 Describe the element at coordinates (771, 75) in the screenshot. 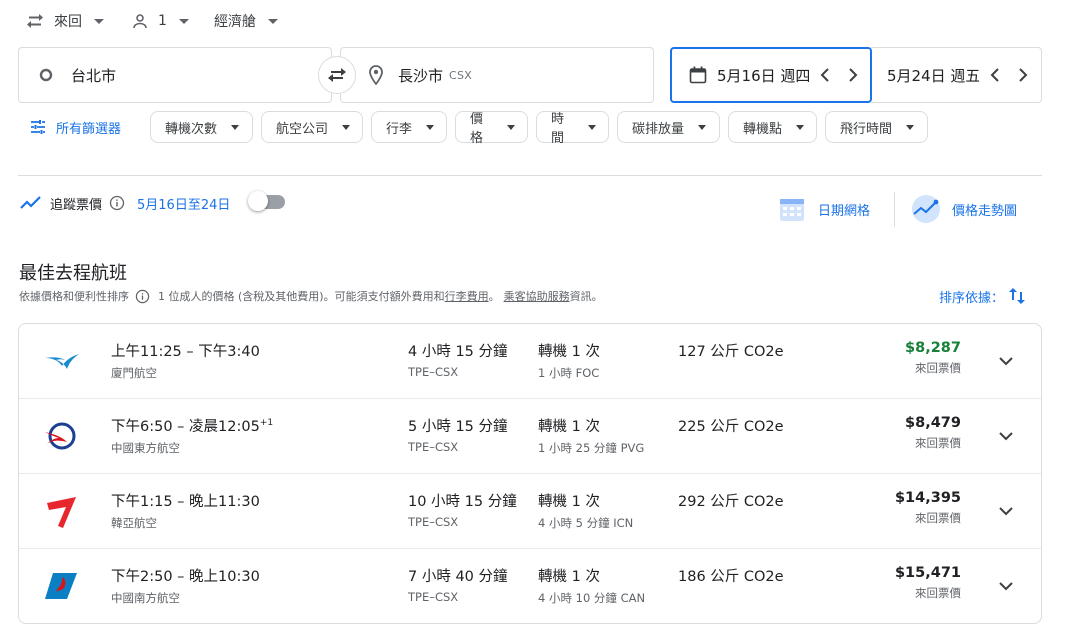

I see `depart-date-field: 5月16日 週四` at that location.